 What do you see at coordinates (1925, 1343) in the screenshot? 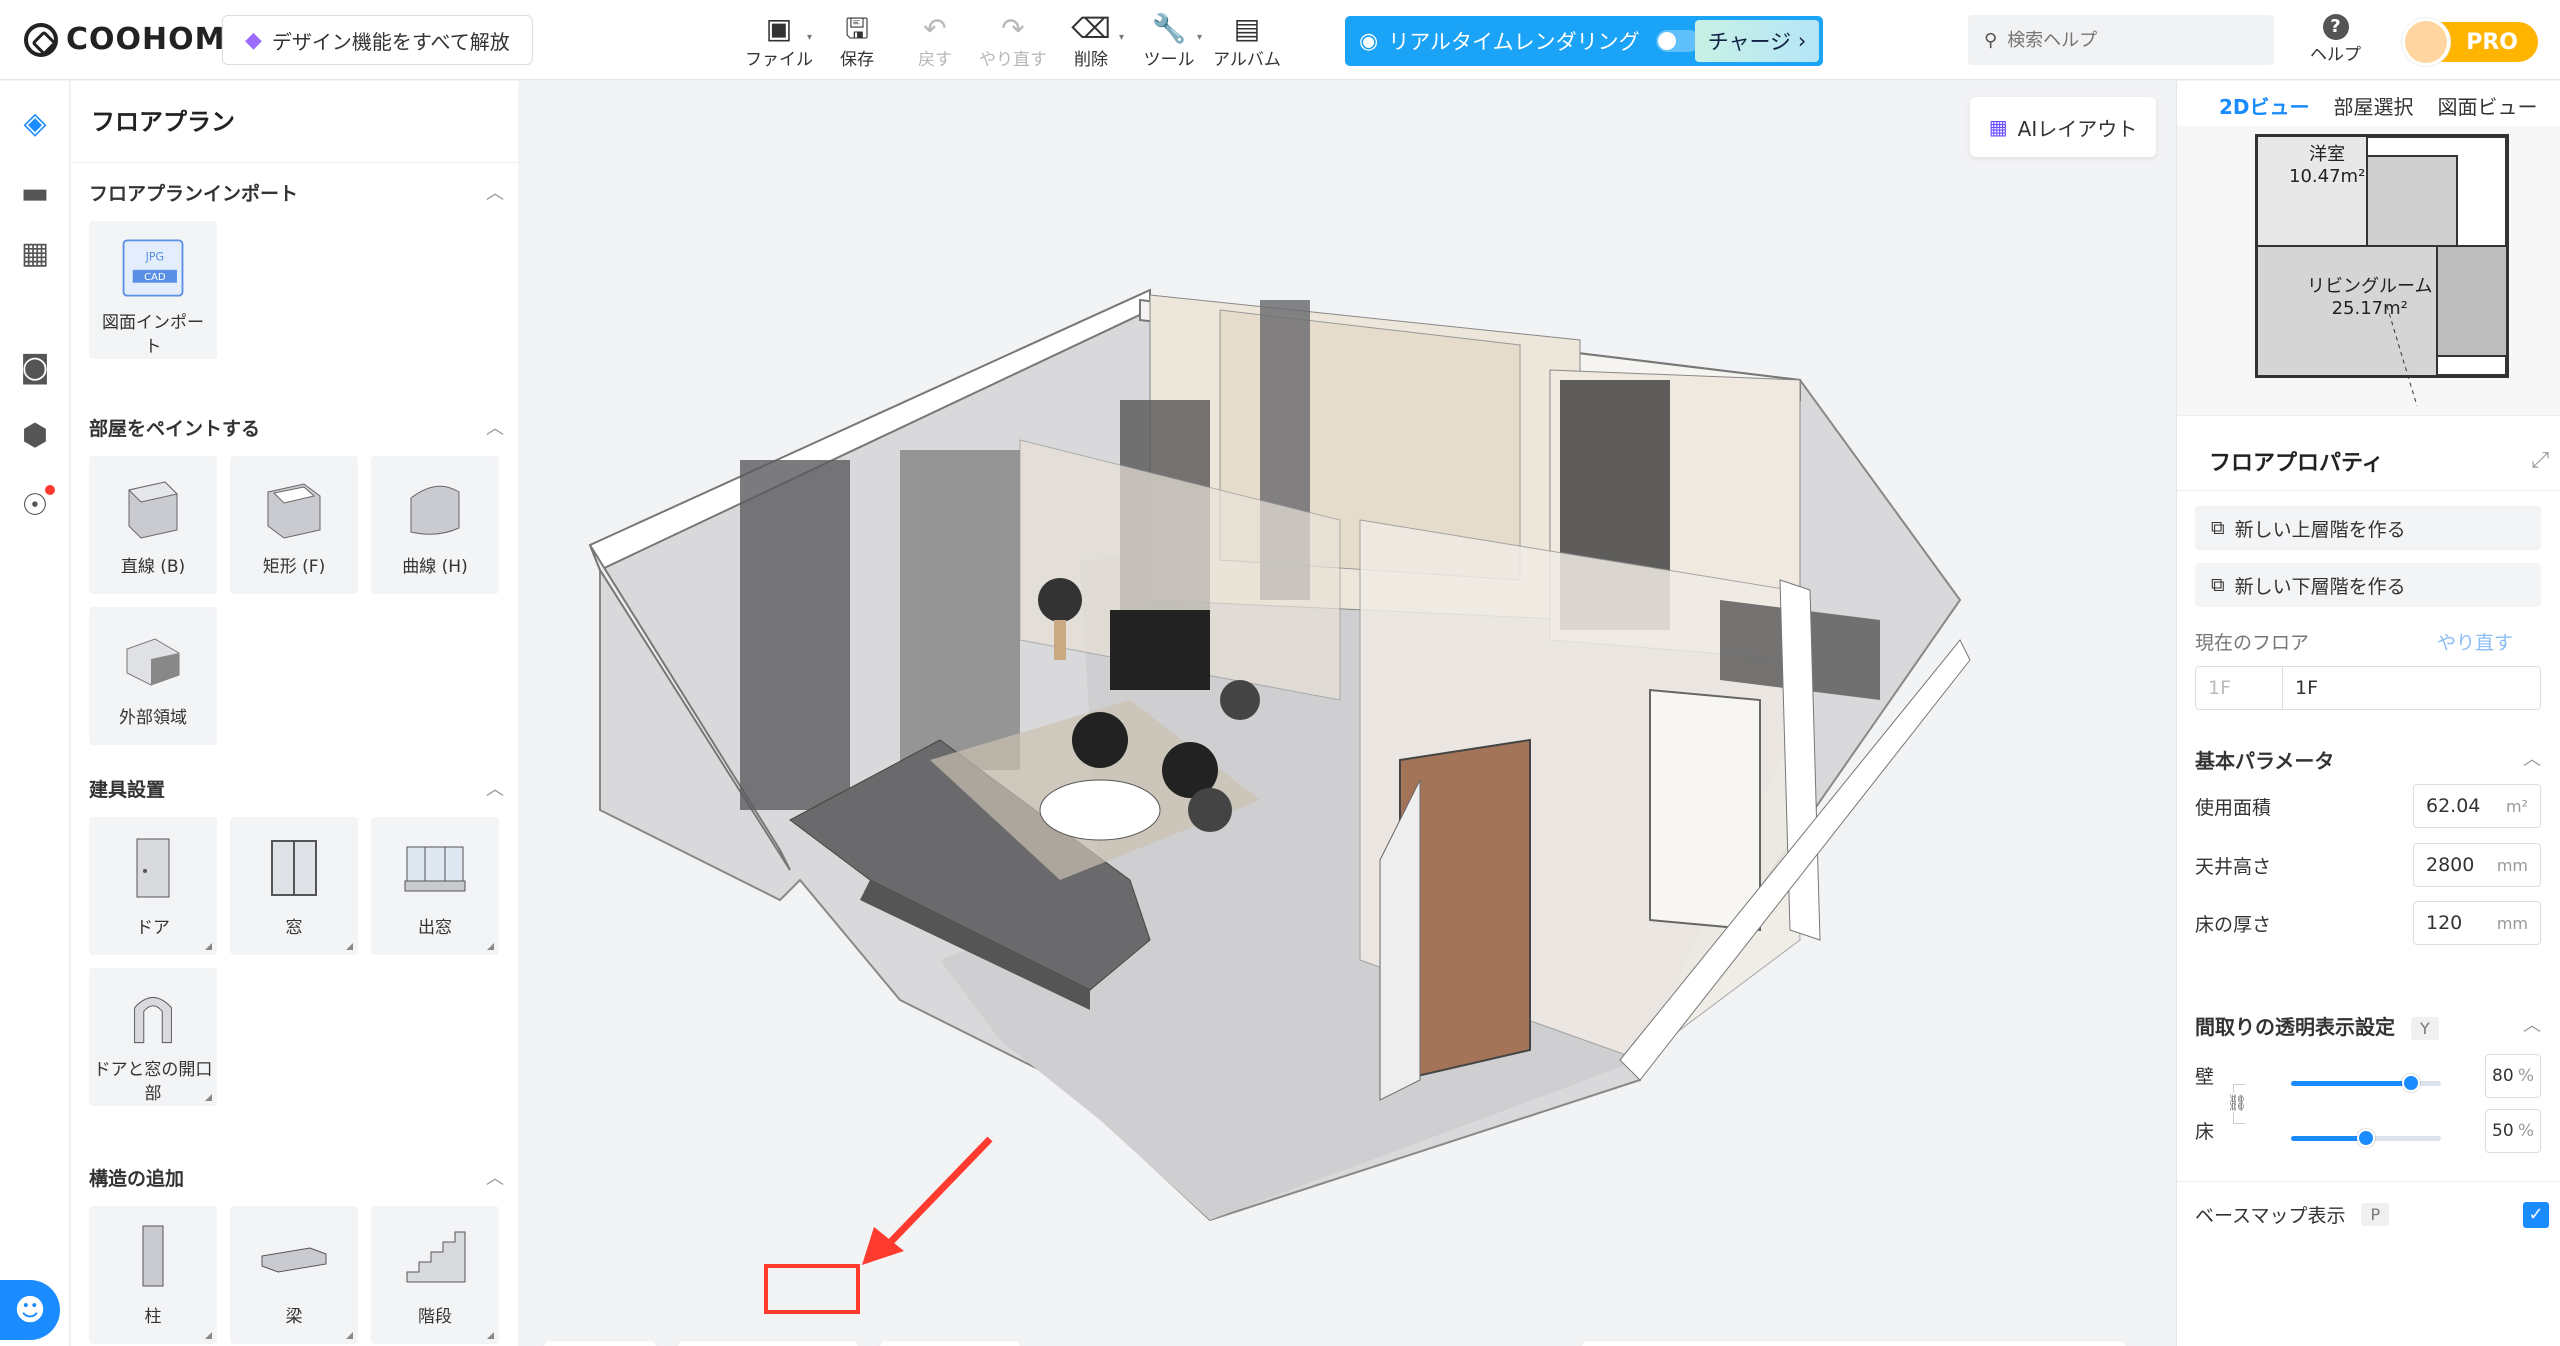
I see `zoom-out-button: −` at bounding box center [1925, 1343].